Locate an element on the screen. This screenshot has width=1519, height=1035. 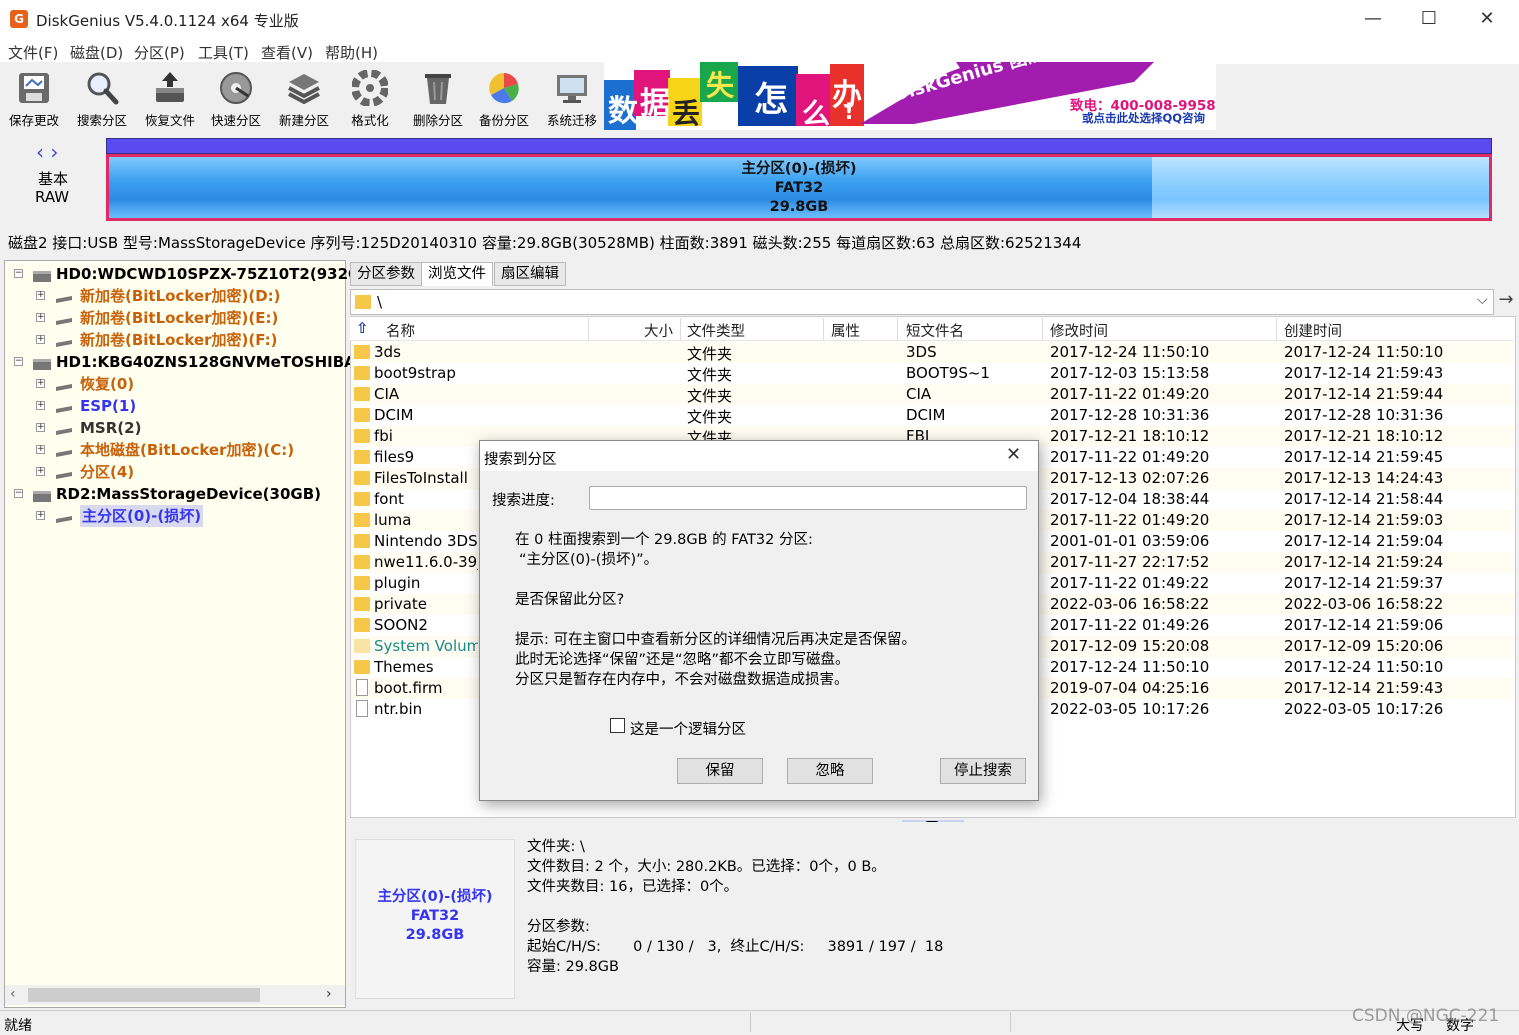
chevron-down-icon: ⌵ is located at coordinates (1482, 300).